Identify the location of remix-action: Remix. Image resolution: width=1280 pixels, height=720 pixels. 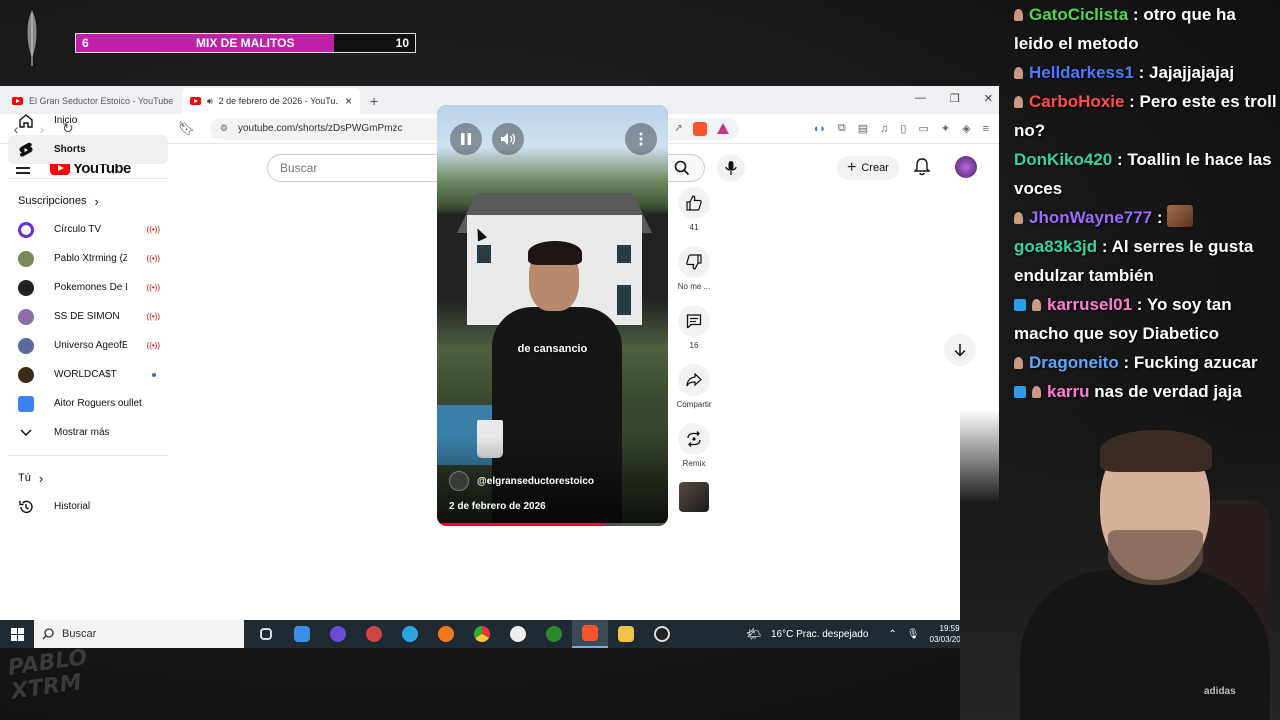
(694, 445).